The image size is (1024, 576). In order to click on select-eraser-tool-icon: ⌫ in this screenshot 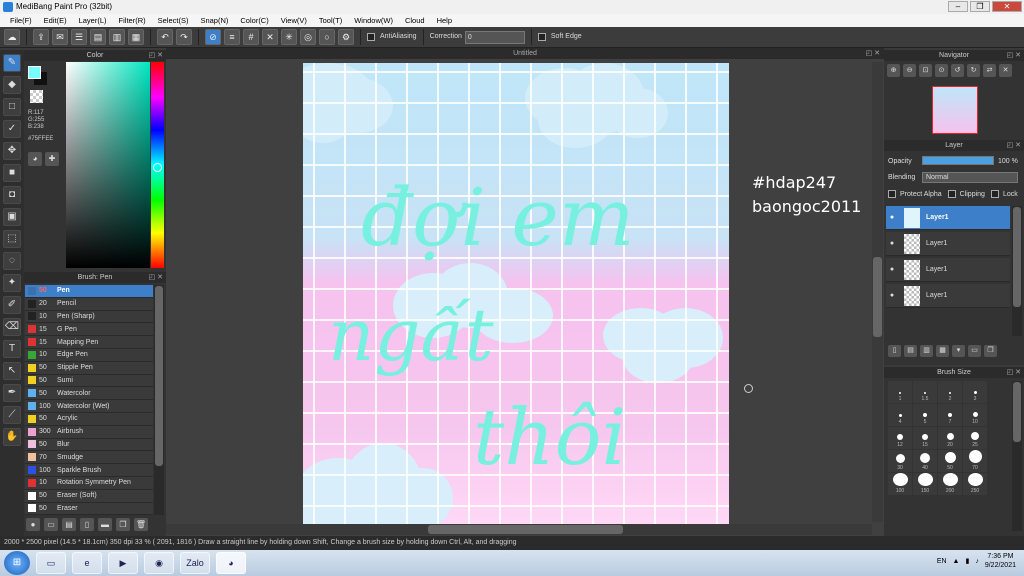, I will do `click(12, 327)`.